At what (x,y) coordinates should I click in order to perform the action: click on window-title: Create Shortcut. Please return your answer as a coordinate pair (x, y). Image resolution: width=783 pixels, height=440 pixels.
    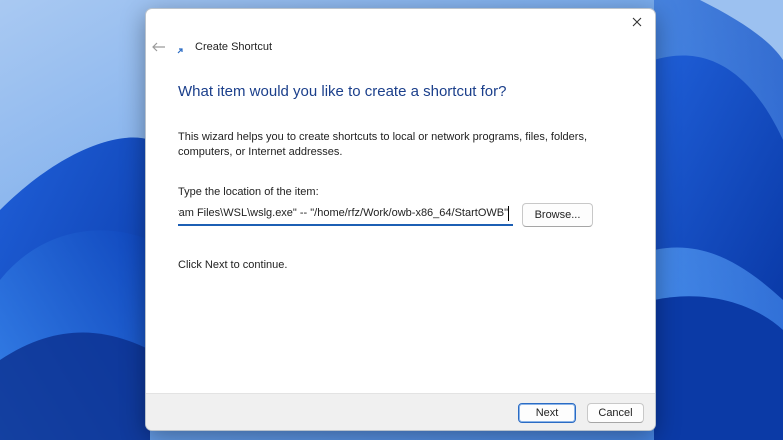
    Looking at the image, I should click on (234, 47).